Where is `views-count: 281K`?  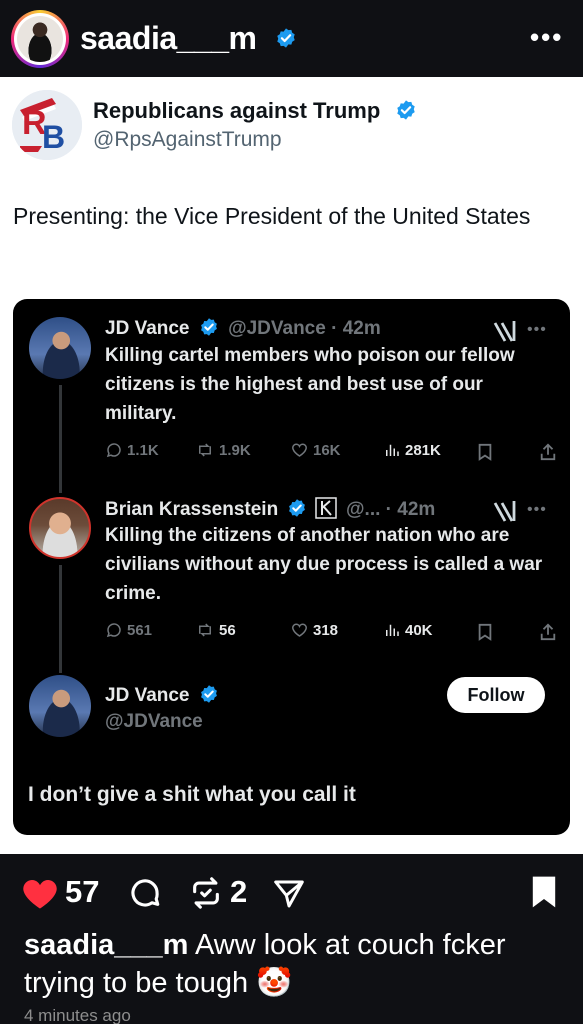 views-count: 281K is located at coordinates (423, 450).